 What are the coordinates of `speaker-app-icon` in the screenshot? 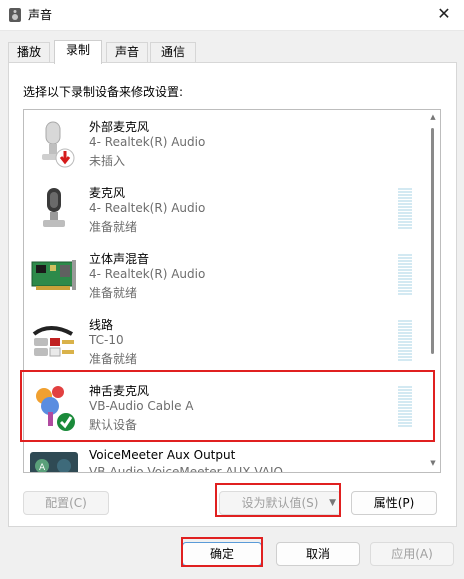 It's located at (15, 15).